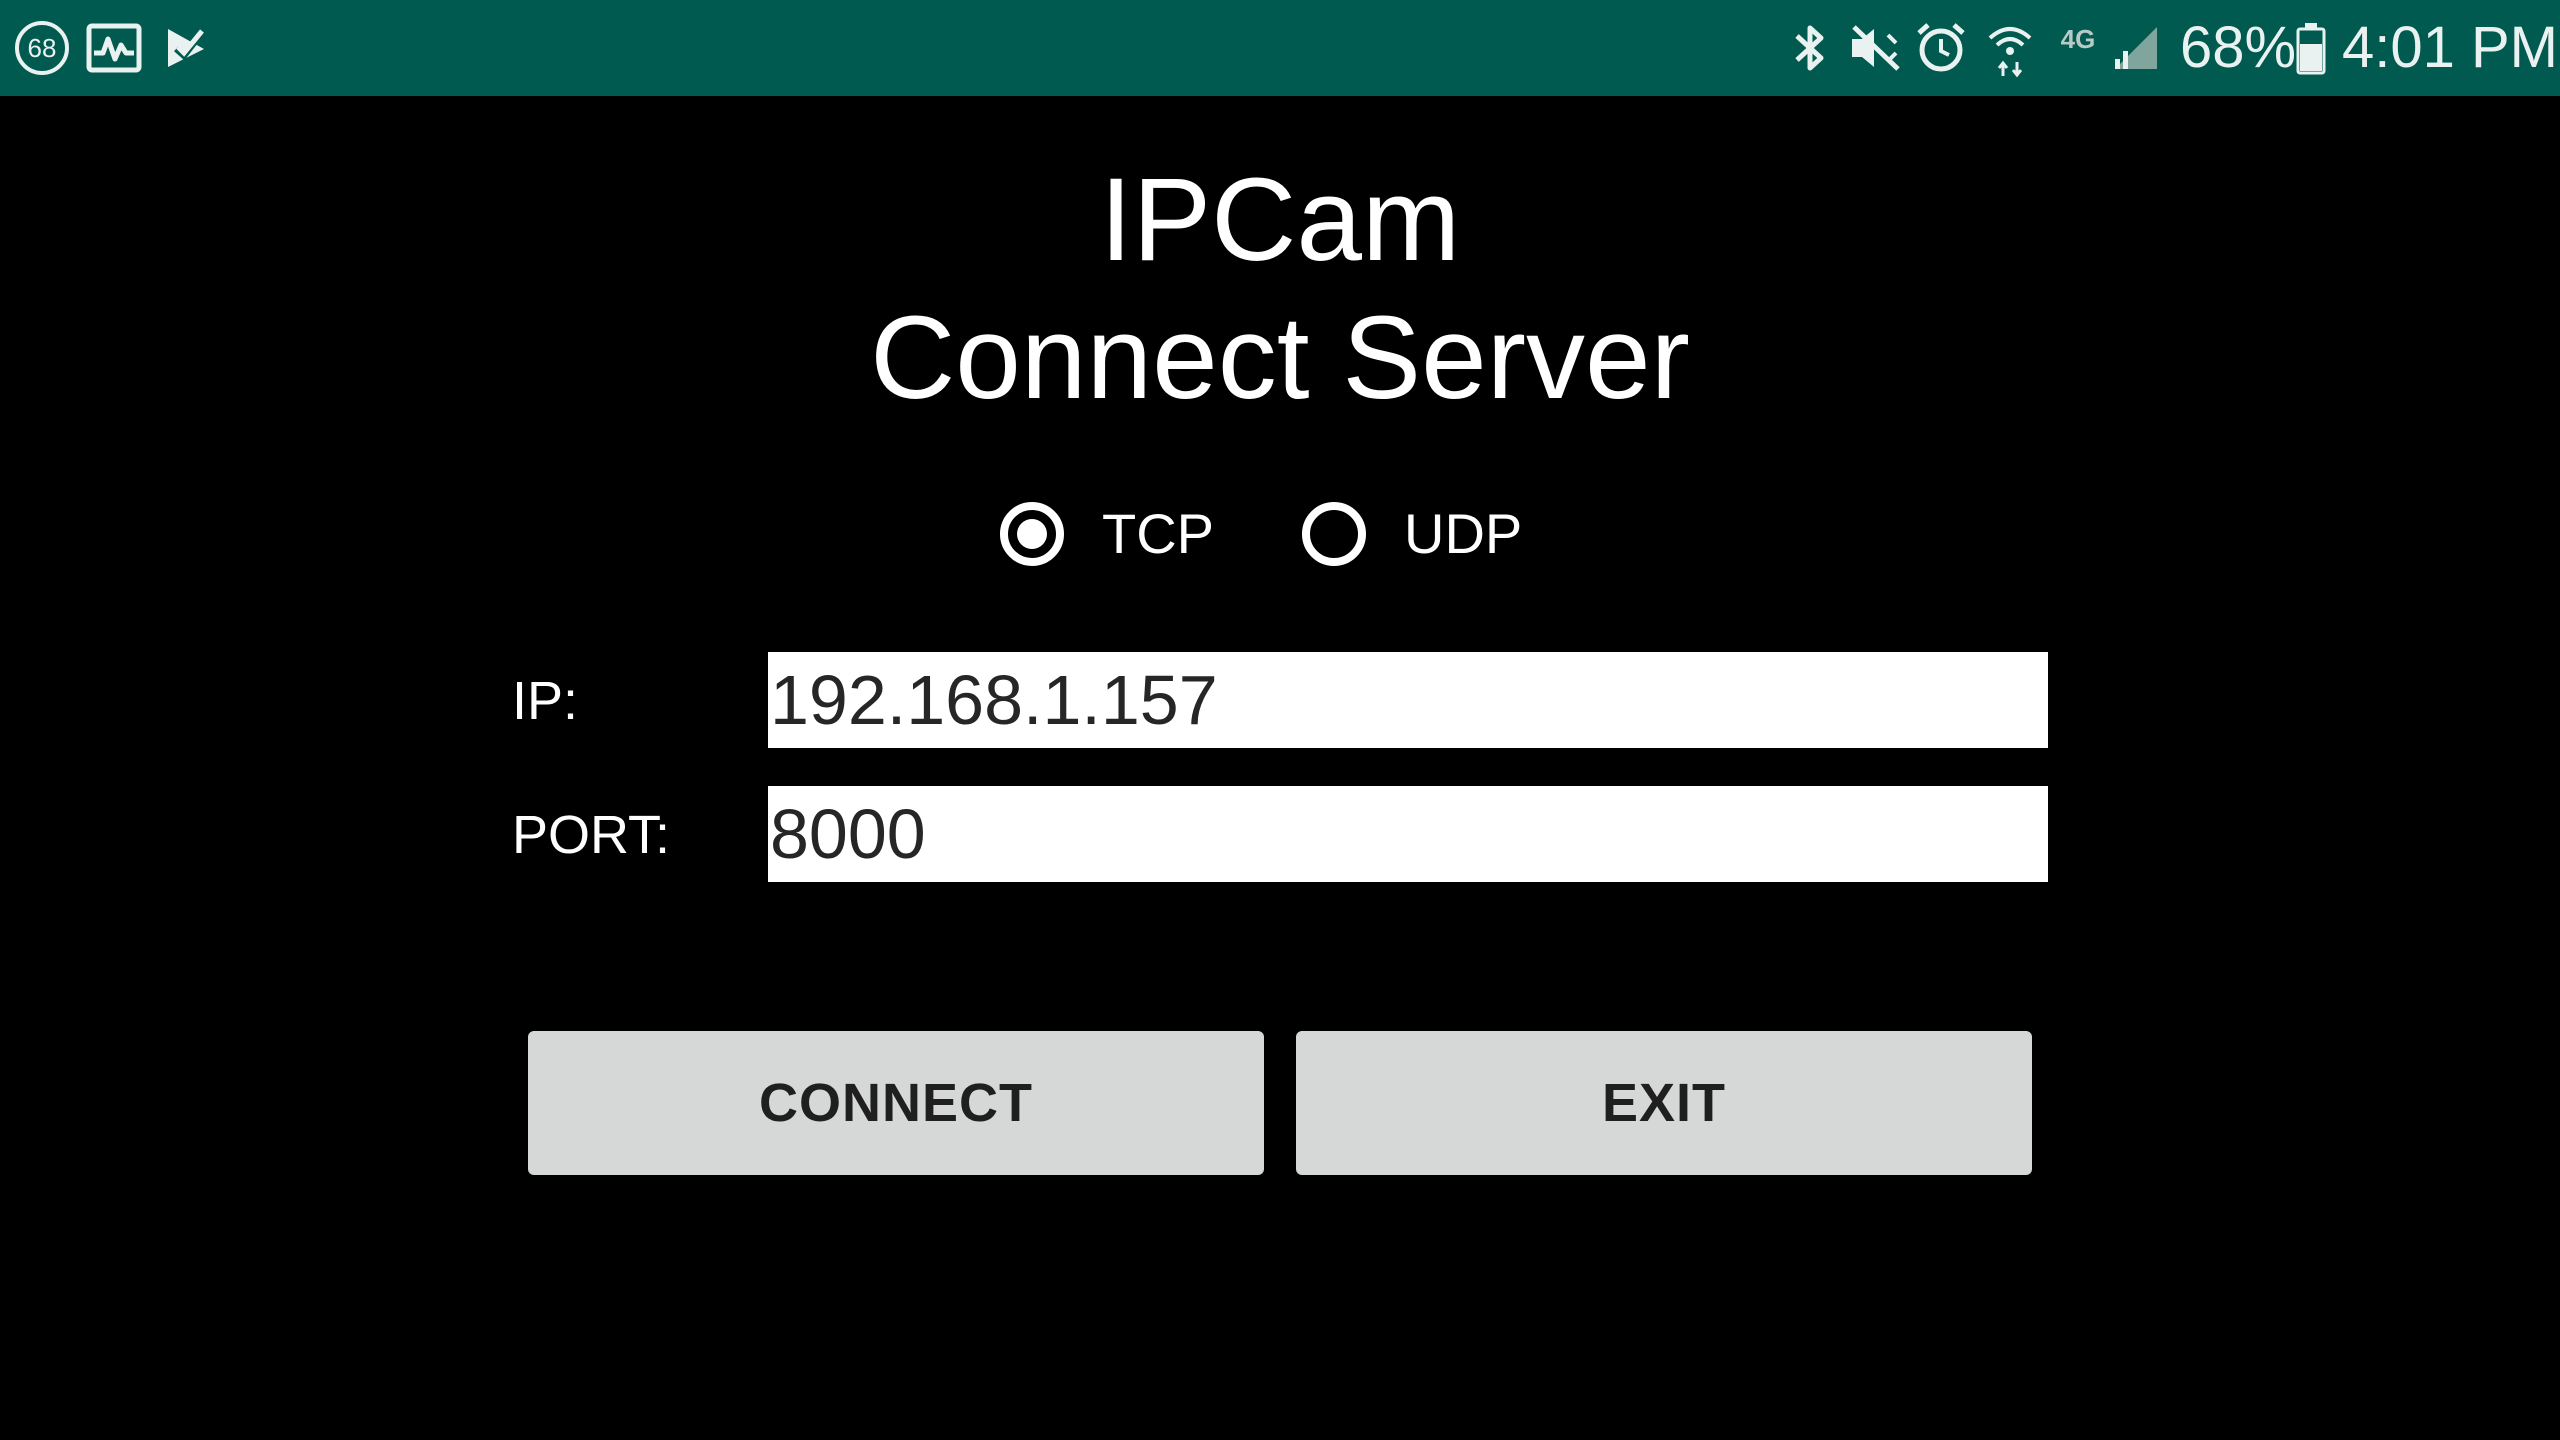 Image resolution: width=2560 pixels, height=1440 pixels. Describe the element at coordinates (545, 701) in the screenshot. I see `ip-label: IP:` at that location.